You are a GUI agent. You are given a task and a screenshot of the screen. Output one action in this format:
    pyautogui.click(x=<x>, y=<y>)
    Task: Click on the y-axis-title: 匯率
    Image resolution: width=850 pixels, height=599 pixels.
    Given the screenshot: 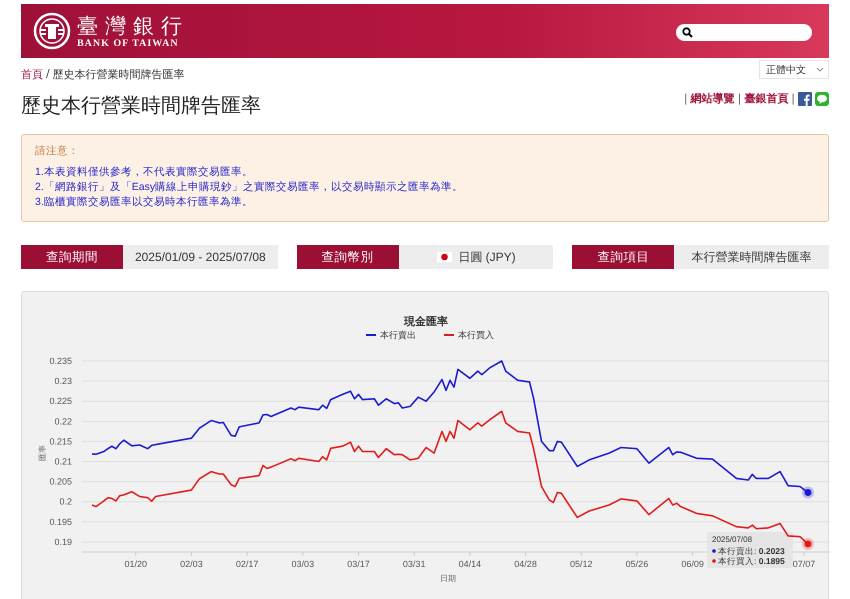 What is the action you would take?
    pyautogui.click(x=42, y=453)
    